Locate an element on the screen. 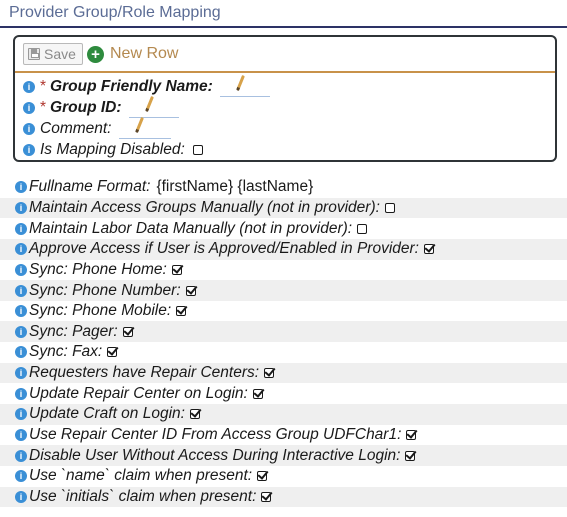 Image resolution: width=567 pixels, height=517 pixels. setting-row: i Use `name` claim when present: is located at coordinates (283, 476).